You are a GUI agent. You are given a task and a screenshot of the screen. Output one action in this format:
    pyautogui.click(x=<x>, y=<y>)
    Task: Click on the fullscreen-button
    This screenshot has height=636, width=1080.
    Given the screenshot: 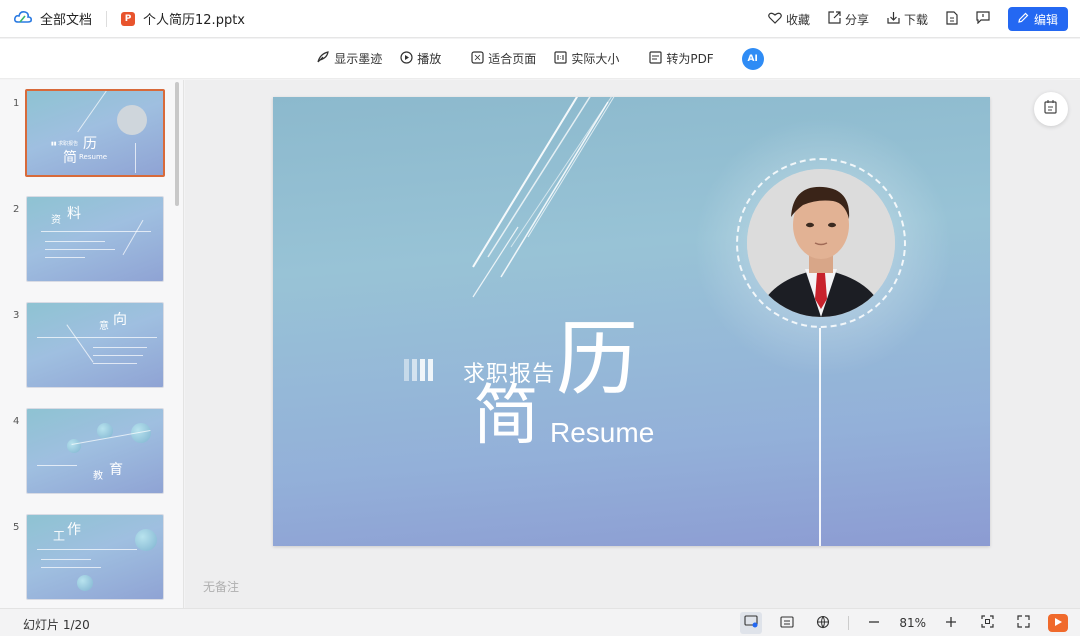 What is the action you would take?
    pyautogui.click(x=1023, y=623)
    